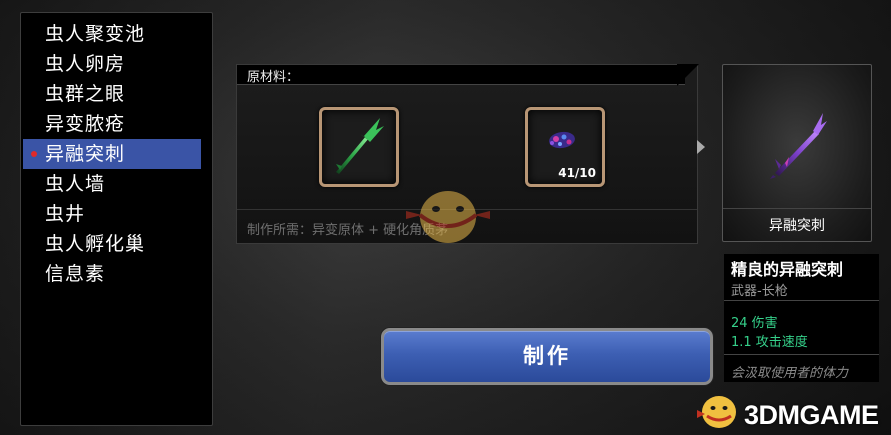 The width and height of the screenshot is (891, 435). Describe the element at coordinates (85, 64) in the screenshot. I see `recipe-item-label: 虫人卵房` at that location.